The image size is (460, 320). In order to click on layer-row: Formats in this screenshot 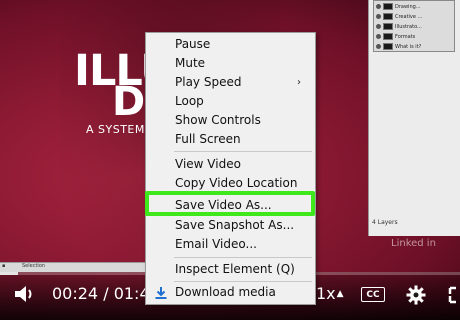, I will do `click(414, 36)`.